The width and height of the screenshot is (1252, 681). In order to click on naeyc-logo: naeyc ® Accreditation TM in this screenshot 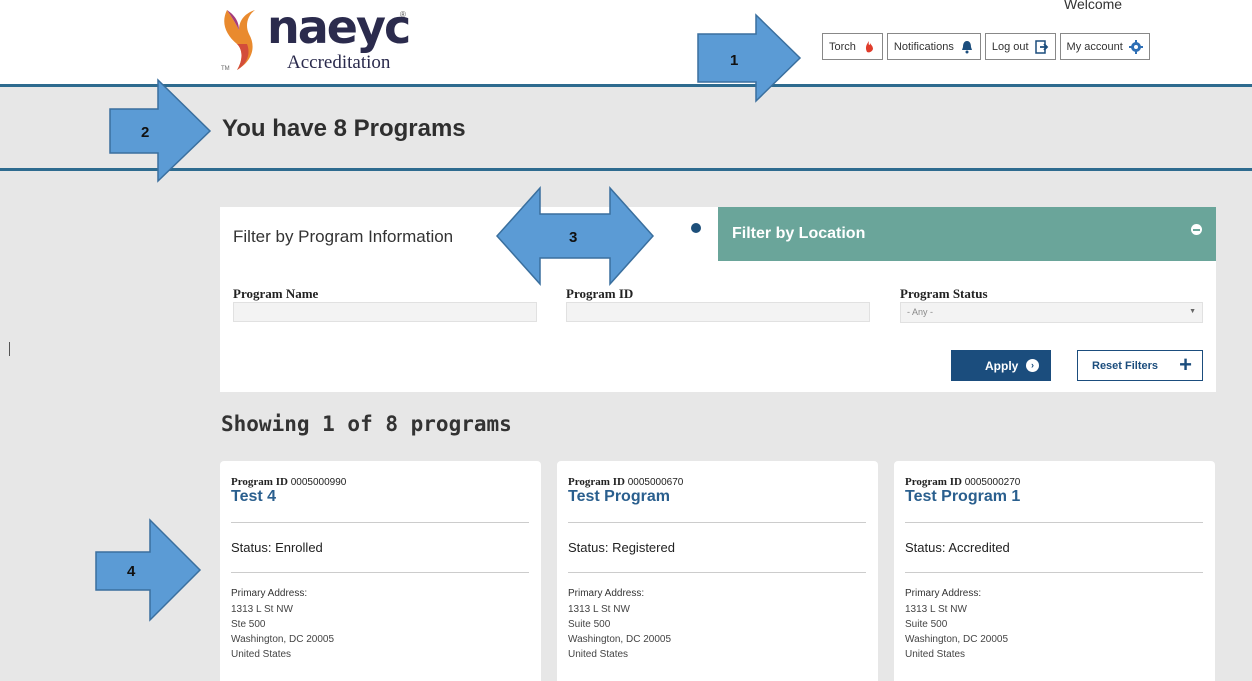, I will do `click(317, 40)`.